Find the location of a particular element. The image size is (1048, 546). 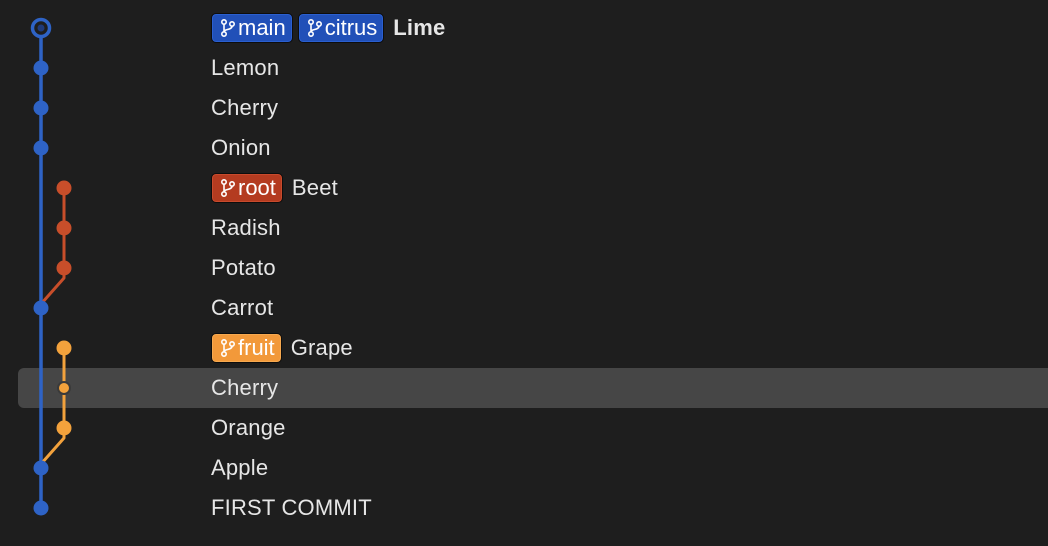

commit-row-content: Carrot is located at coordinates (242, 308).